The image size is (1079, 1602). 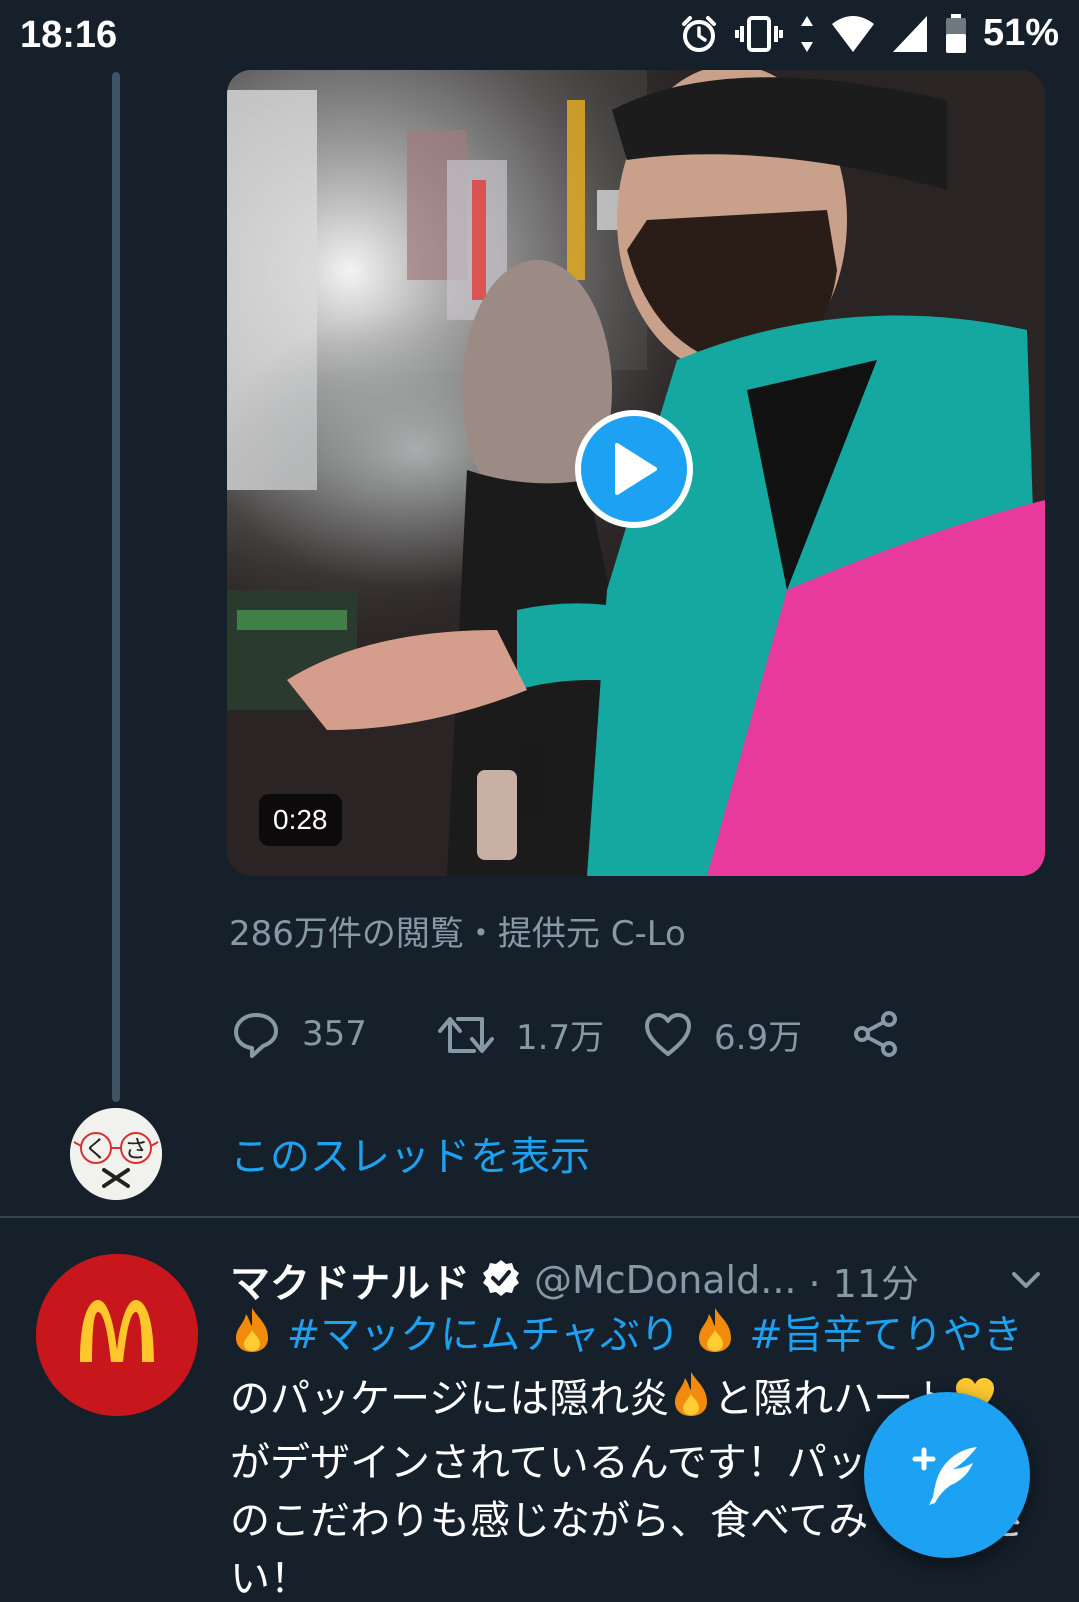 I want to click on avatar-char-right: さ, so click(x=136, y=1149).